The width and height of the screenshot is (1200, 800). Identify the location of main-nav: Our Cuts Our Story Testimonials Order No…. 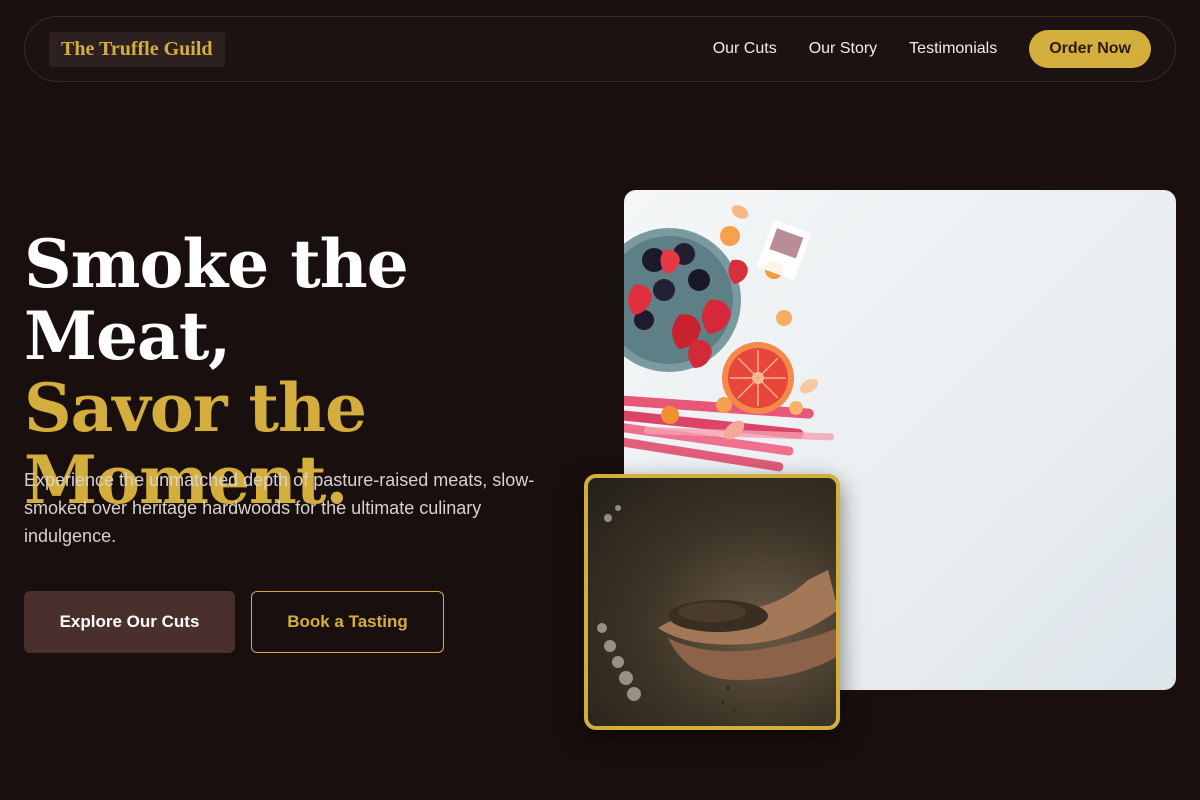
(932, 49).